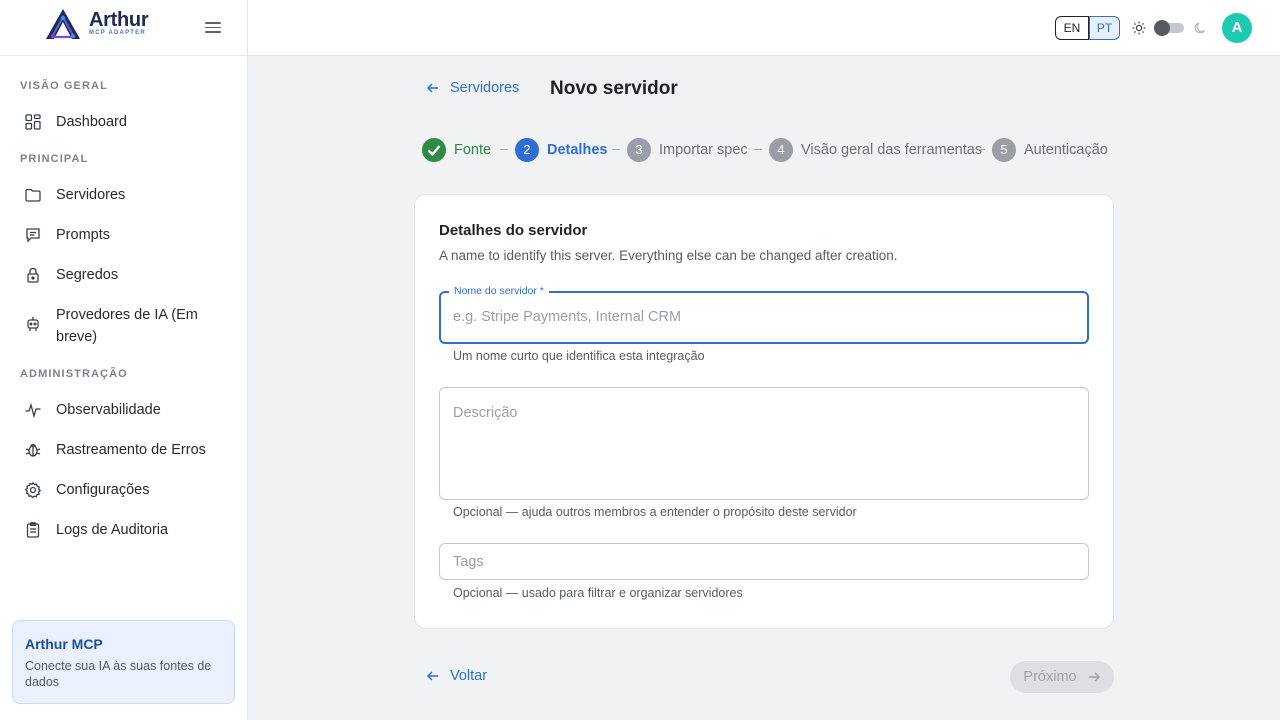  Describe the element at coordinates (64, 644) in the screenshot. I see `promo-title: Arthur MCP` at that location.